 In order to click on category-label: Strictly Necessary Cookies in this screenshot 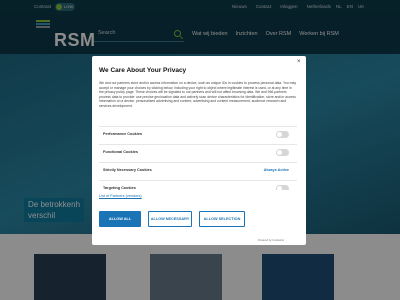, I will do `click(127, 170)`.